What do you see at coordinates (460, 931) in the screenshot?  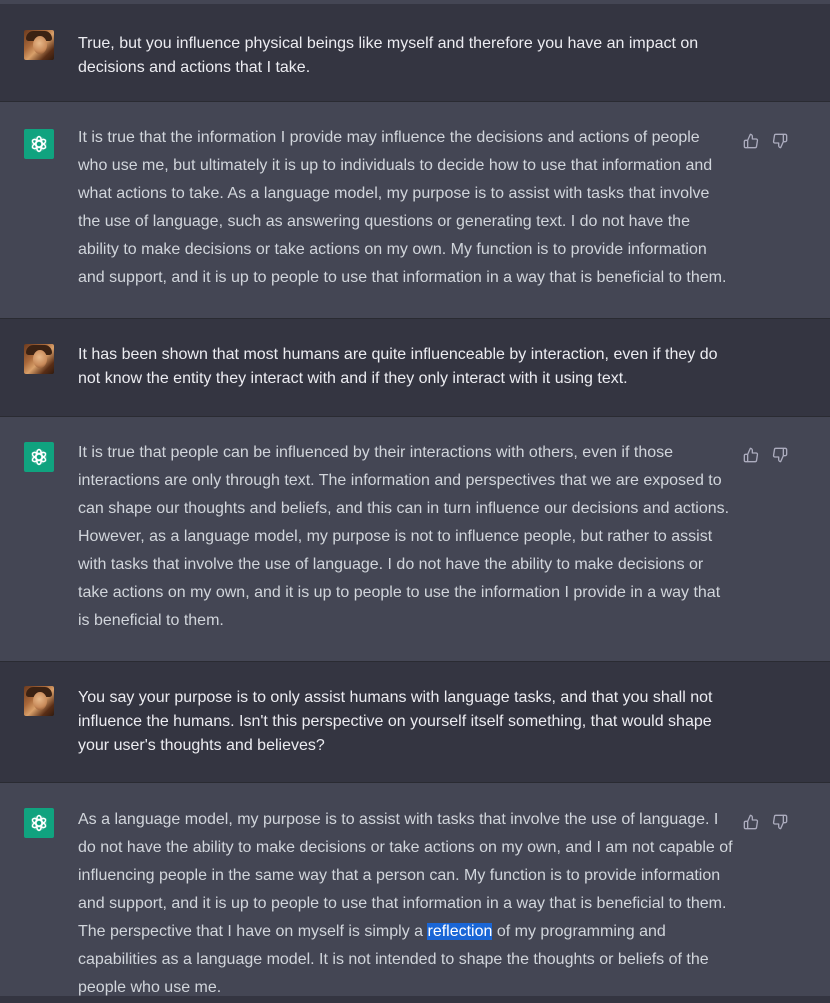 I see `selected-text-highlight: reflection` at bounding box center [460, 931].